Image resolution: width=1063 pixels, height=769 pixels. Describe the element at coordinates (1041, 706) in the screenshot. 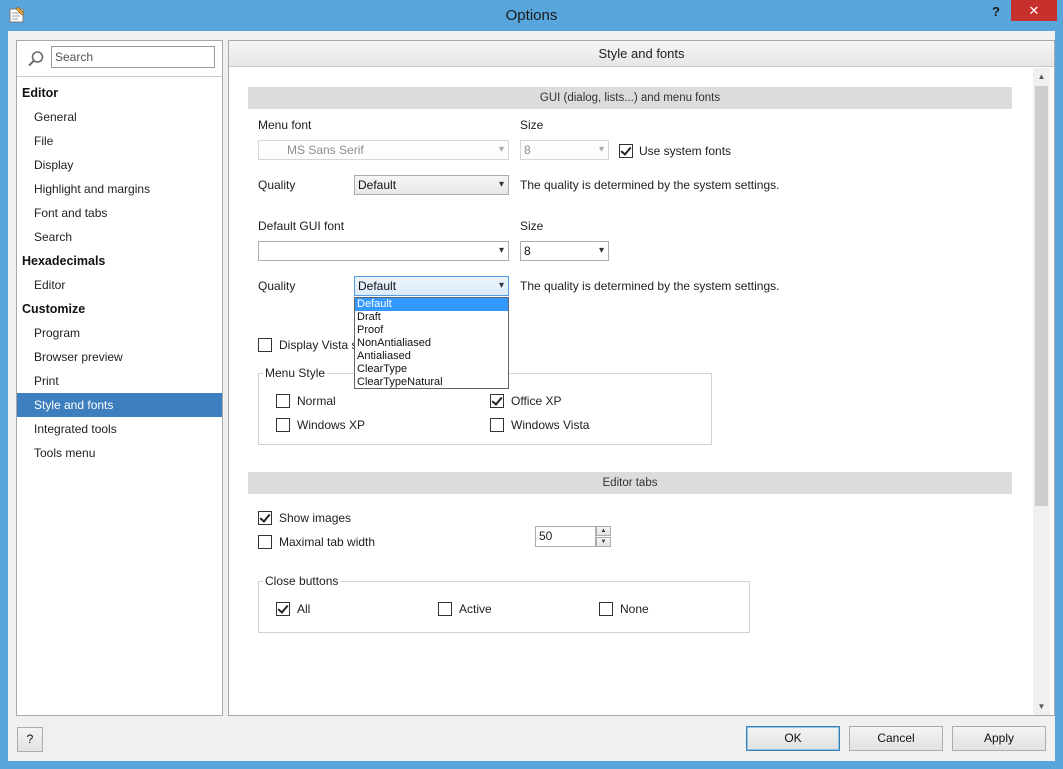

I see `scroll-down-icon: ▼` at that location.